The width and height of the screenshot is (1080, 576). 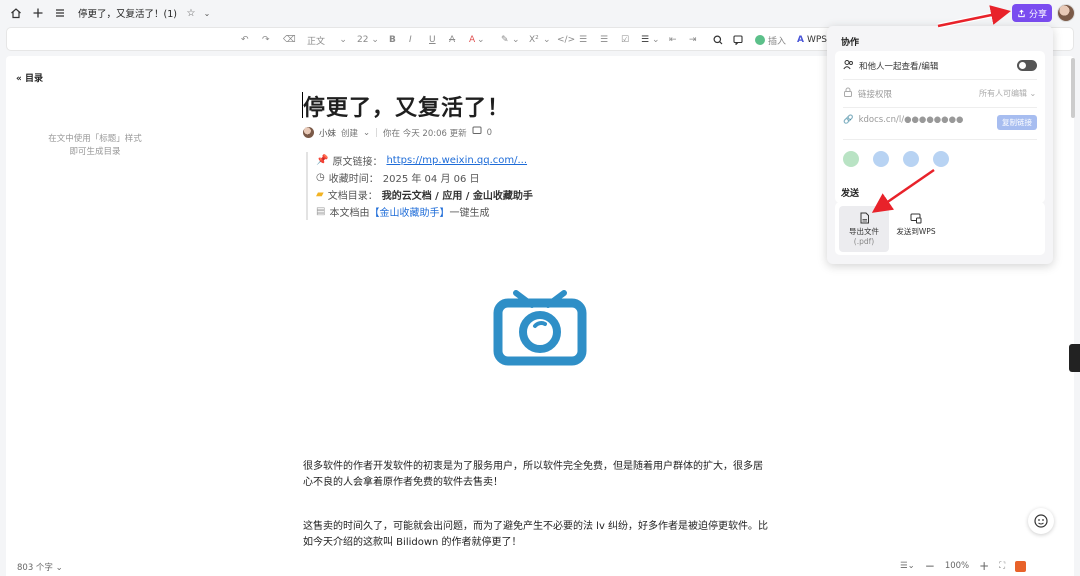 What do you see at coordinates (957, 566) in the screenshot?
I see `zoom-level: 100%` at bounding box center [957, 566].